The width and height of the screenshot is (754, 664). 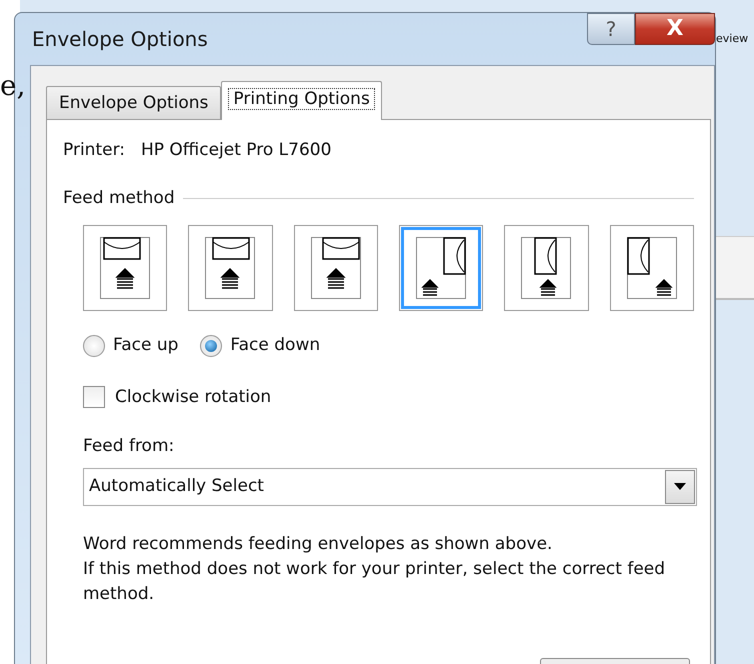 What do you see at coordinates (611, 29) in the screenshot?
I see `help-button: ?` at bounding box center [611, 29].